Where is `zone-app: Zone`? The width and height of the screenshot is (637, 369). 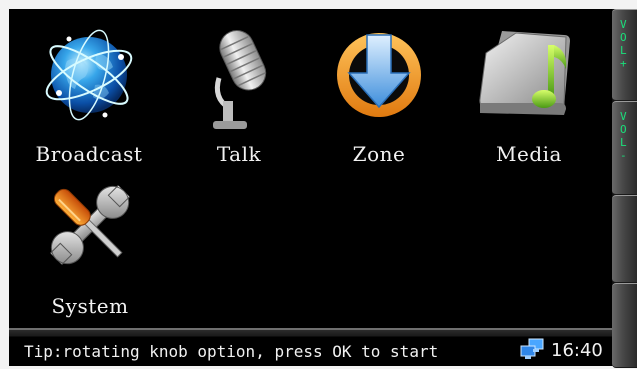
zone-app: Zone is located at coordinates (379, 87).